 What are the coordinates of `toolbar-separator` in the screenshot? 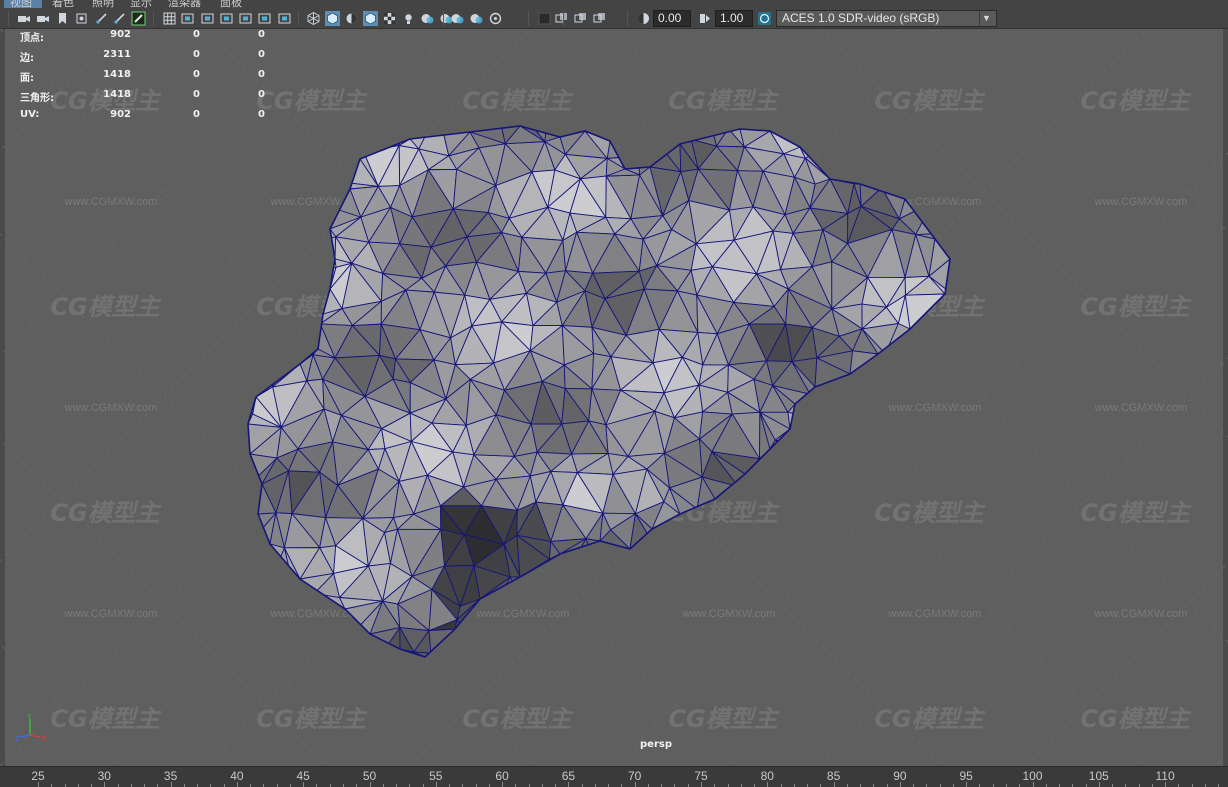 It's located at (443, 18).